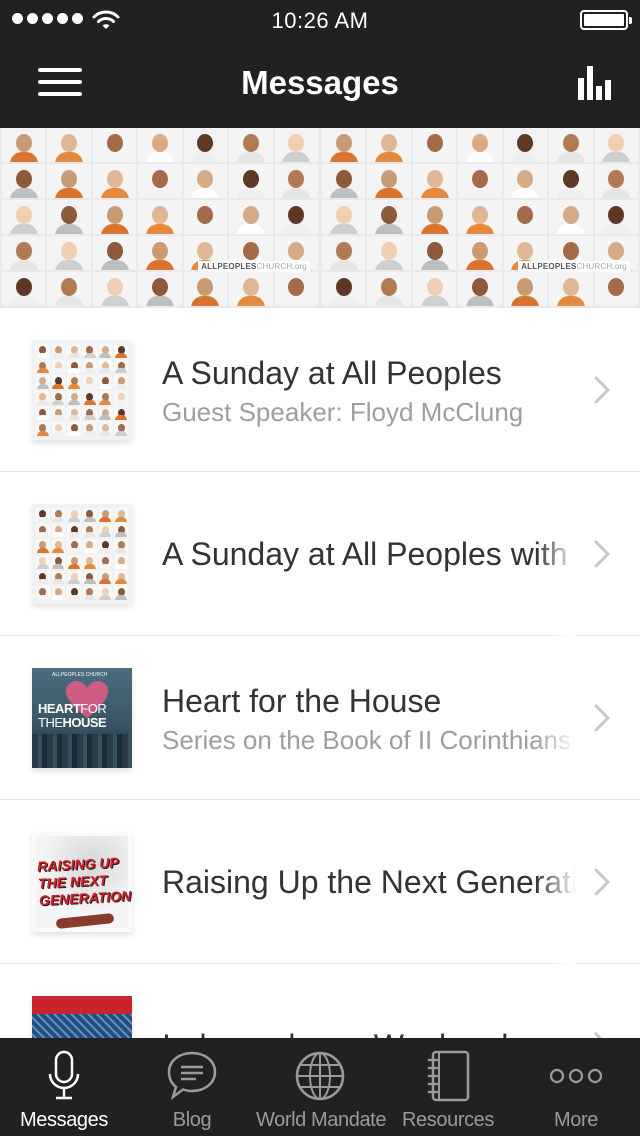 The width and height of the screenshot is (640, 1136). I want to click on tab-resources: Resources, so click(448, 1087).